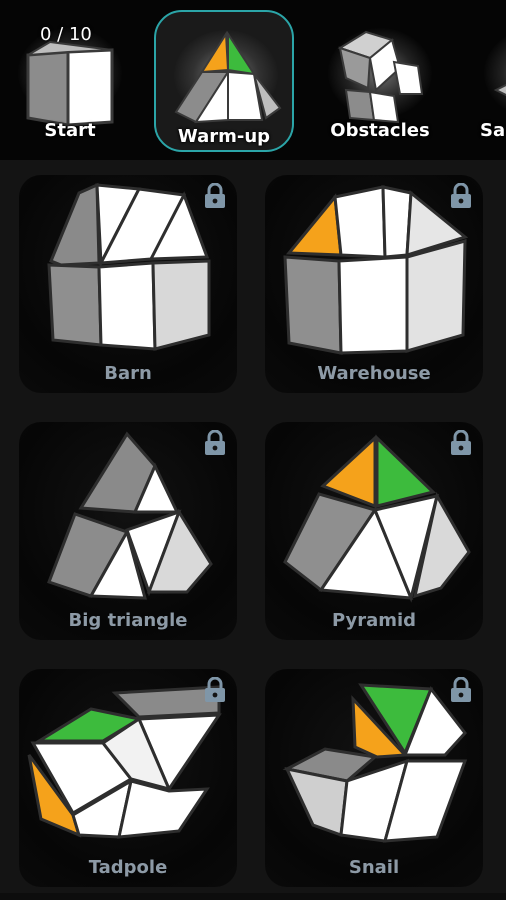 The width and height of the screenshot is (506, 900). I want to click on puzzle-name: Tadpole, so click(128, 867).